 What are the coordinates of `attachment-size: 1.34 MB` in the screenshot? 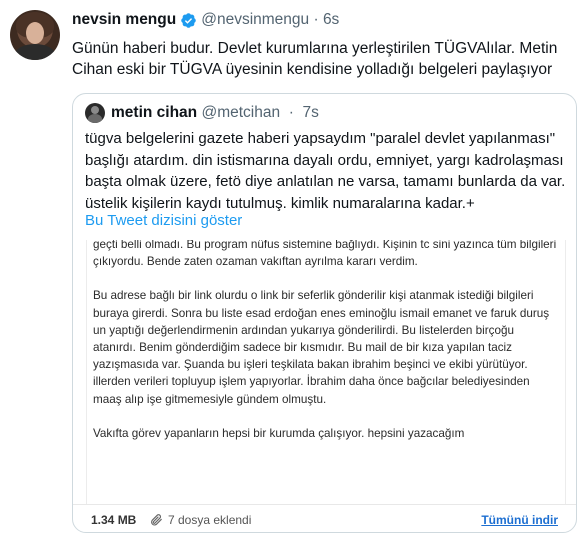 It's located at (114, 520).